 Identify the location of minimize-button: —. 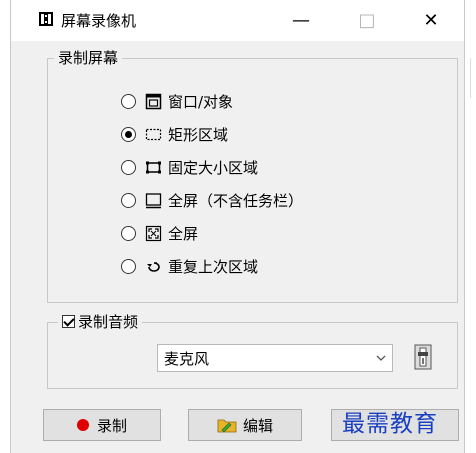
(301, 20).